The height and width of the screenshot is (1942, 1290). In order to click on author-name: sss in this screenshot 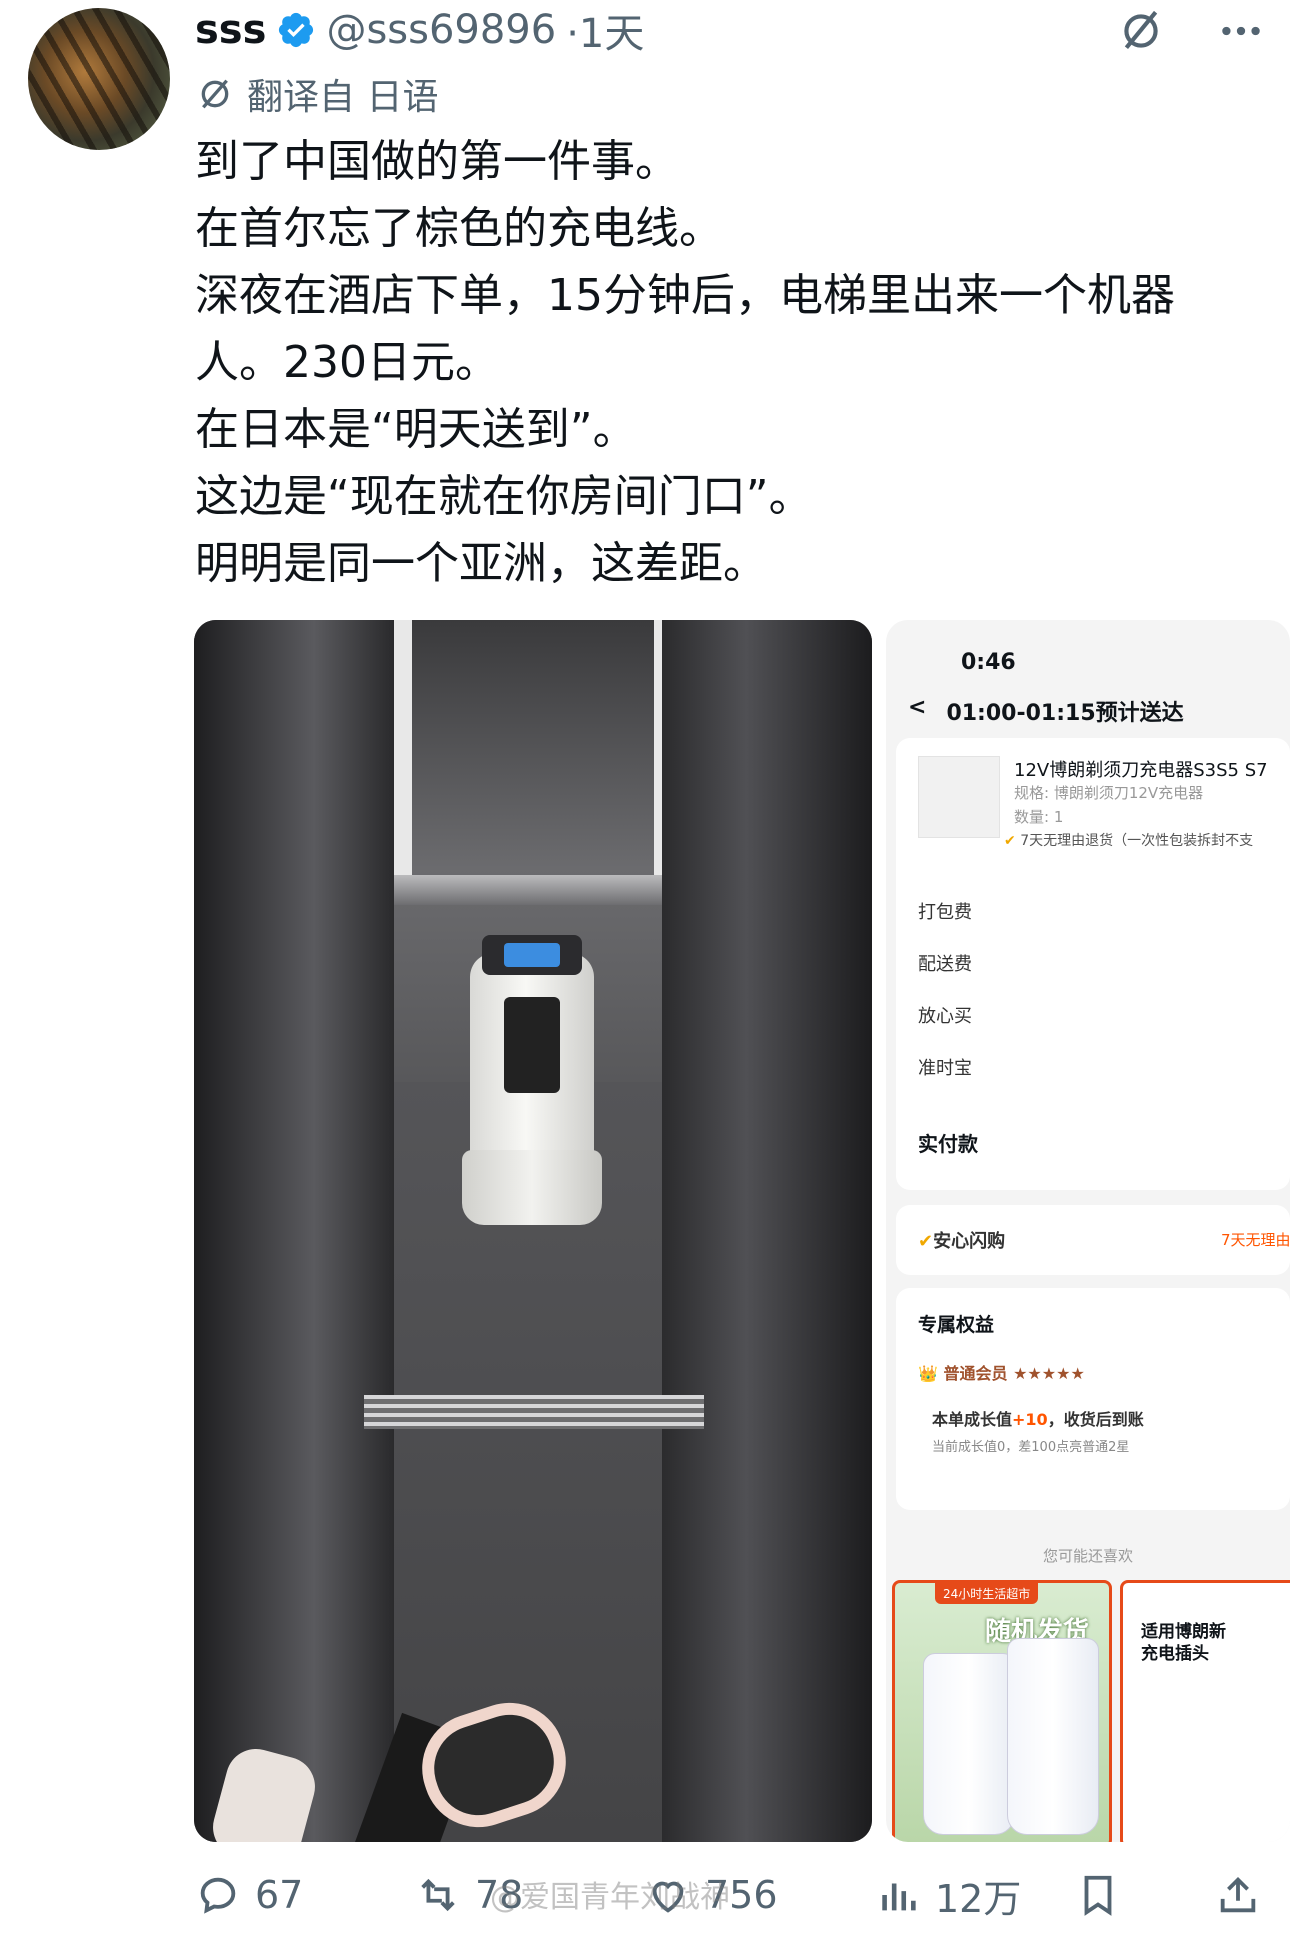, I will do `click(230, 30)`.